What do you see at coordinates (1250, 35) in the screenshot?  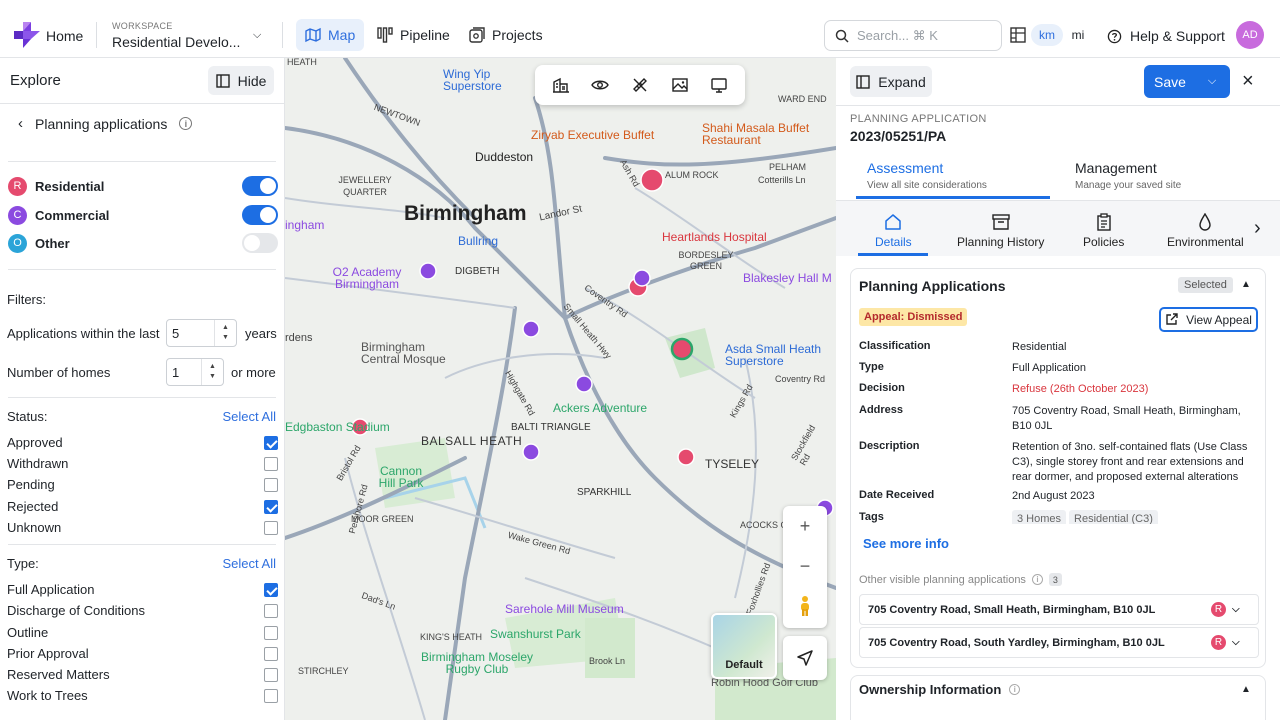 I see `user-avatar: AD` at bounding box center [1250, 35].